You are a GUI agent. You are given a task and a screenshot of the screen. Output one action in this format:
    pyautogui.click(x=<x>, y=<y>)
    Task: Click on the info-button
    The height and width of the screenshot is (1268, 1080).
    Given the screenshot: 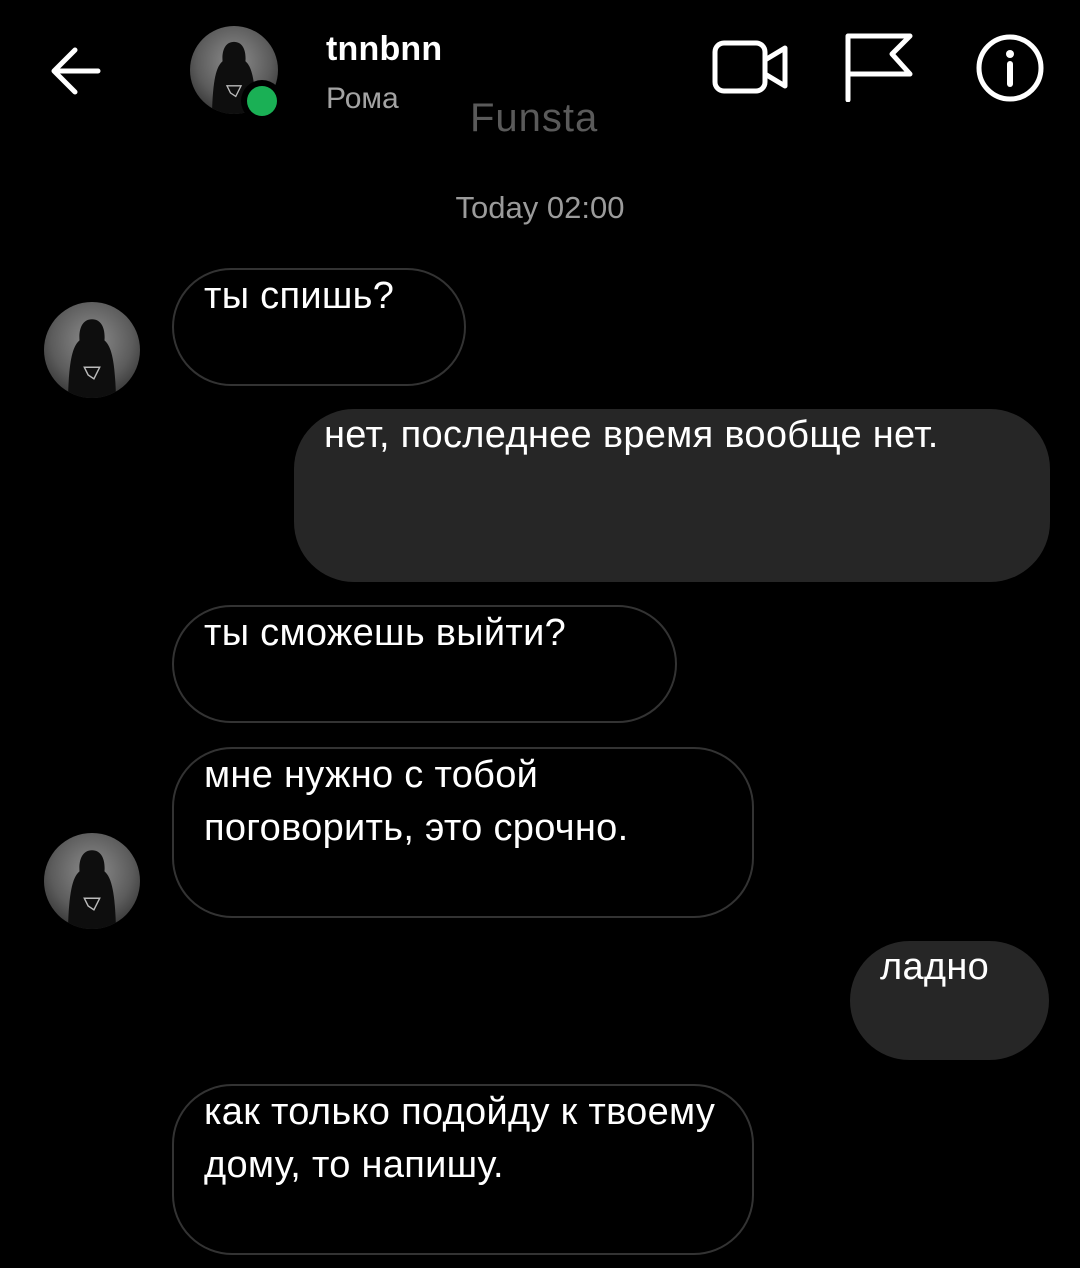 What is the action you would take?
    pyautogui.click(x=1010, y=68)
    